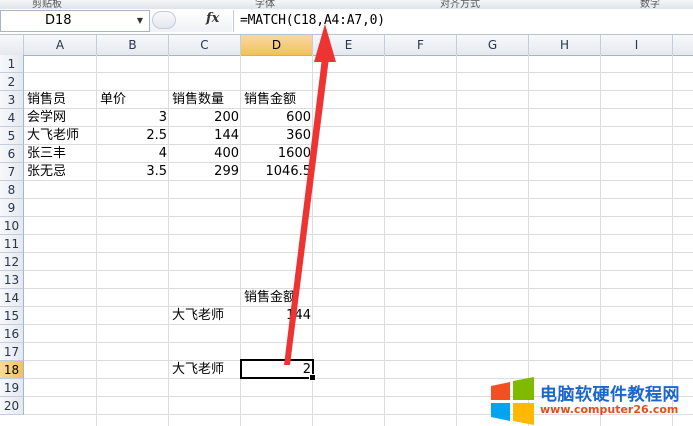  I want to click on arrow-head, so click(325, 43).